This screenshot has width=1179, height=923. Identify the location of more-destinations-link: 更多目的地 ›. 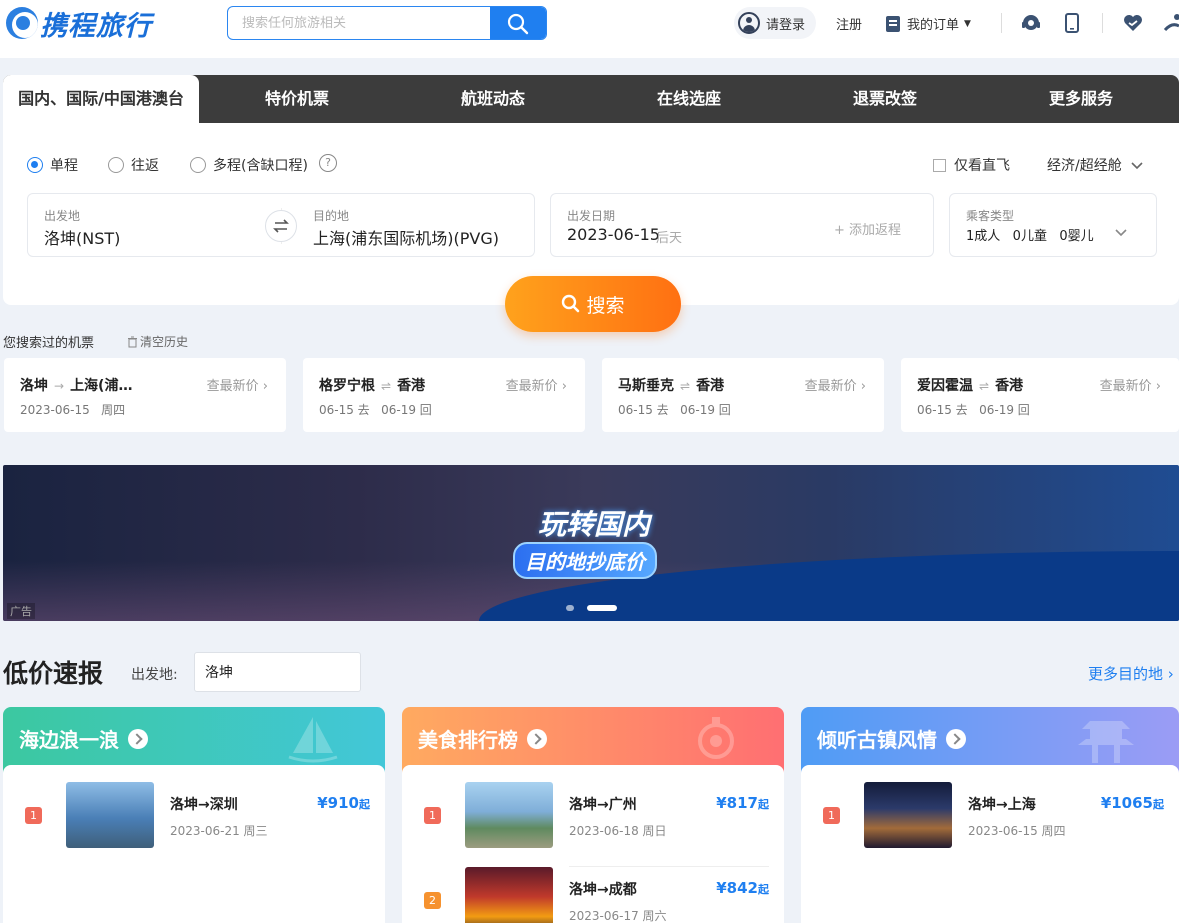
(1131, 673).